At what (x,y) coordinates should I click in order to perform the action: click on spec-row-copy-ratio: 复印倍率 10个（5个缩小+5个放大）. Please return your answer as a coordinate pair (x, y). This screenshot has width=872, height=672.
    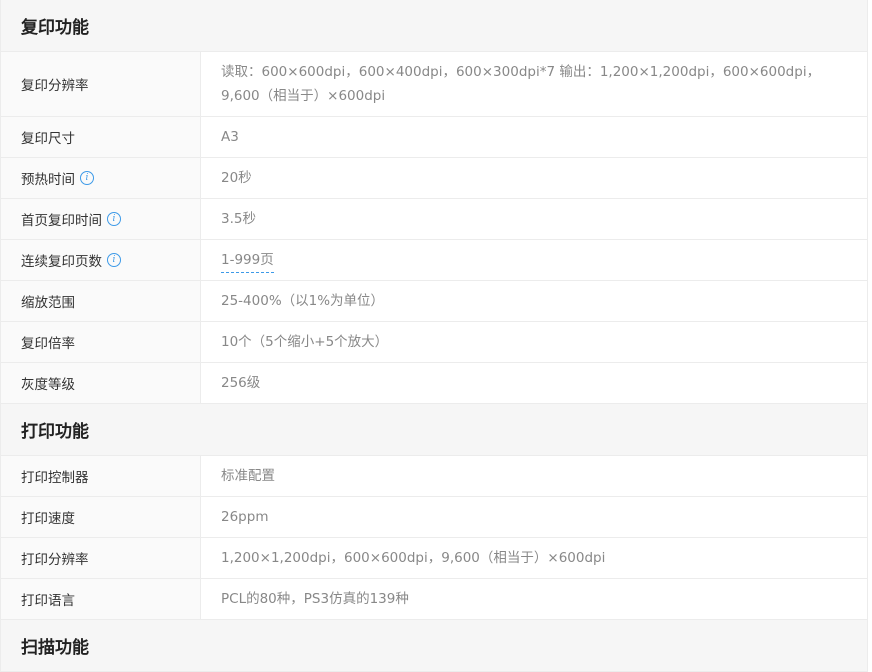
    Looking at the image, I should click on (434, 342).